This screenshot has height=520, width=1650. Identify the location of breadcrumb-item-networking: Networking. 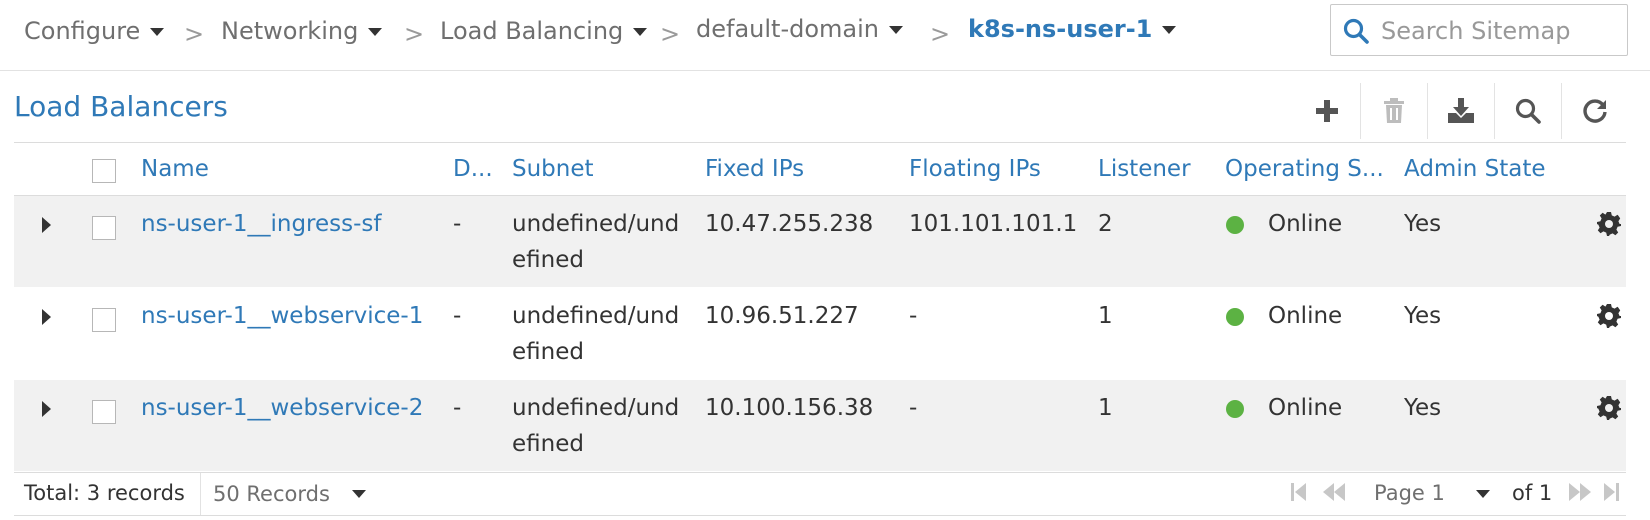
(302, 31).